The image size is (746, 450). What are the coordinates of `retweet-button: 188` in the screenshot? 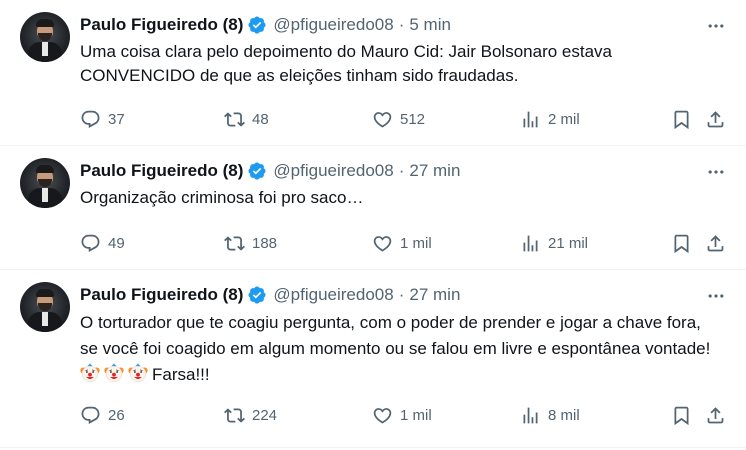 It's located at (250, 243).